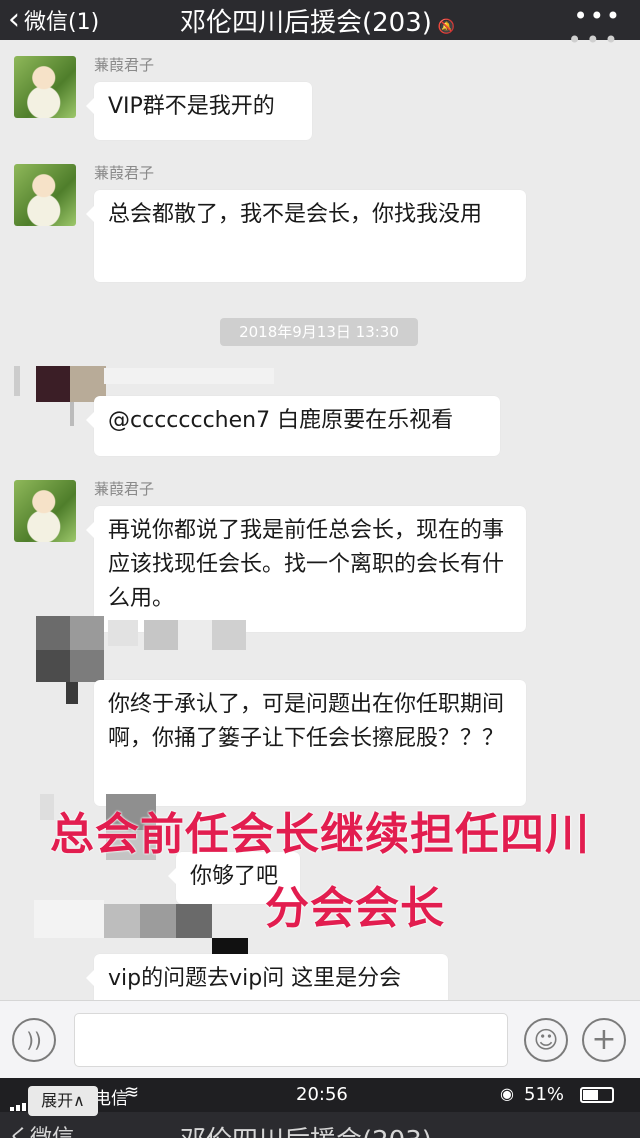 The width and height of the screenshot is (640, 1138). I want to click on message-bubble: VIP群不是我开的, so click(199, 111).